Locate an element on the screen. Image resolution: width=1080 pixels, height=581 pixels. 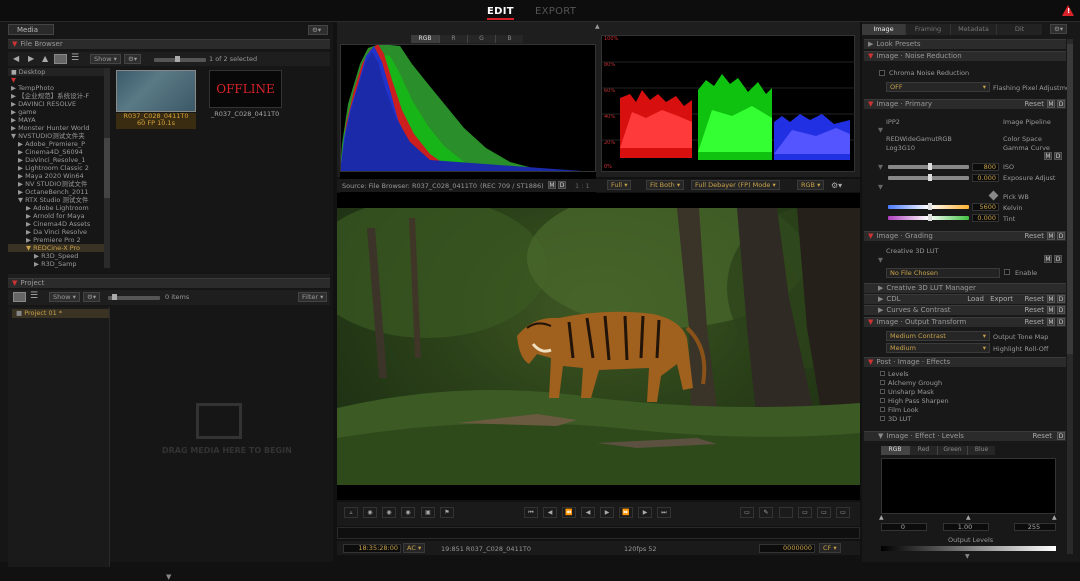
tree-item: ▶ TempPhoto is located at coordinates (57, 88).